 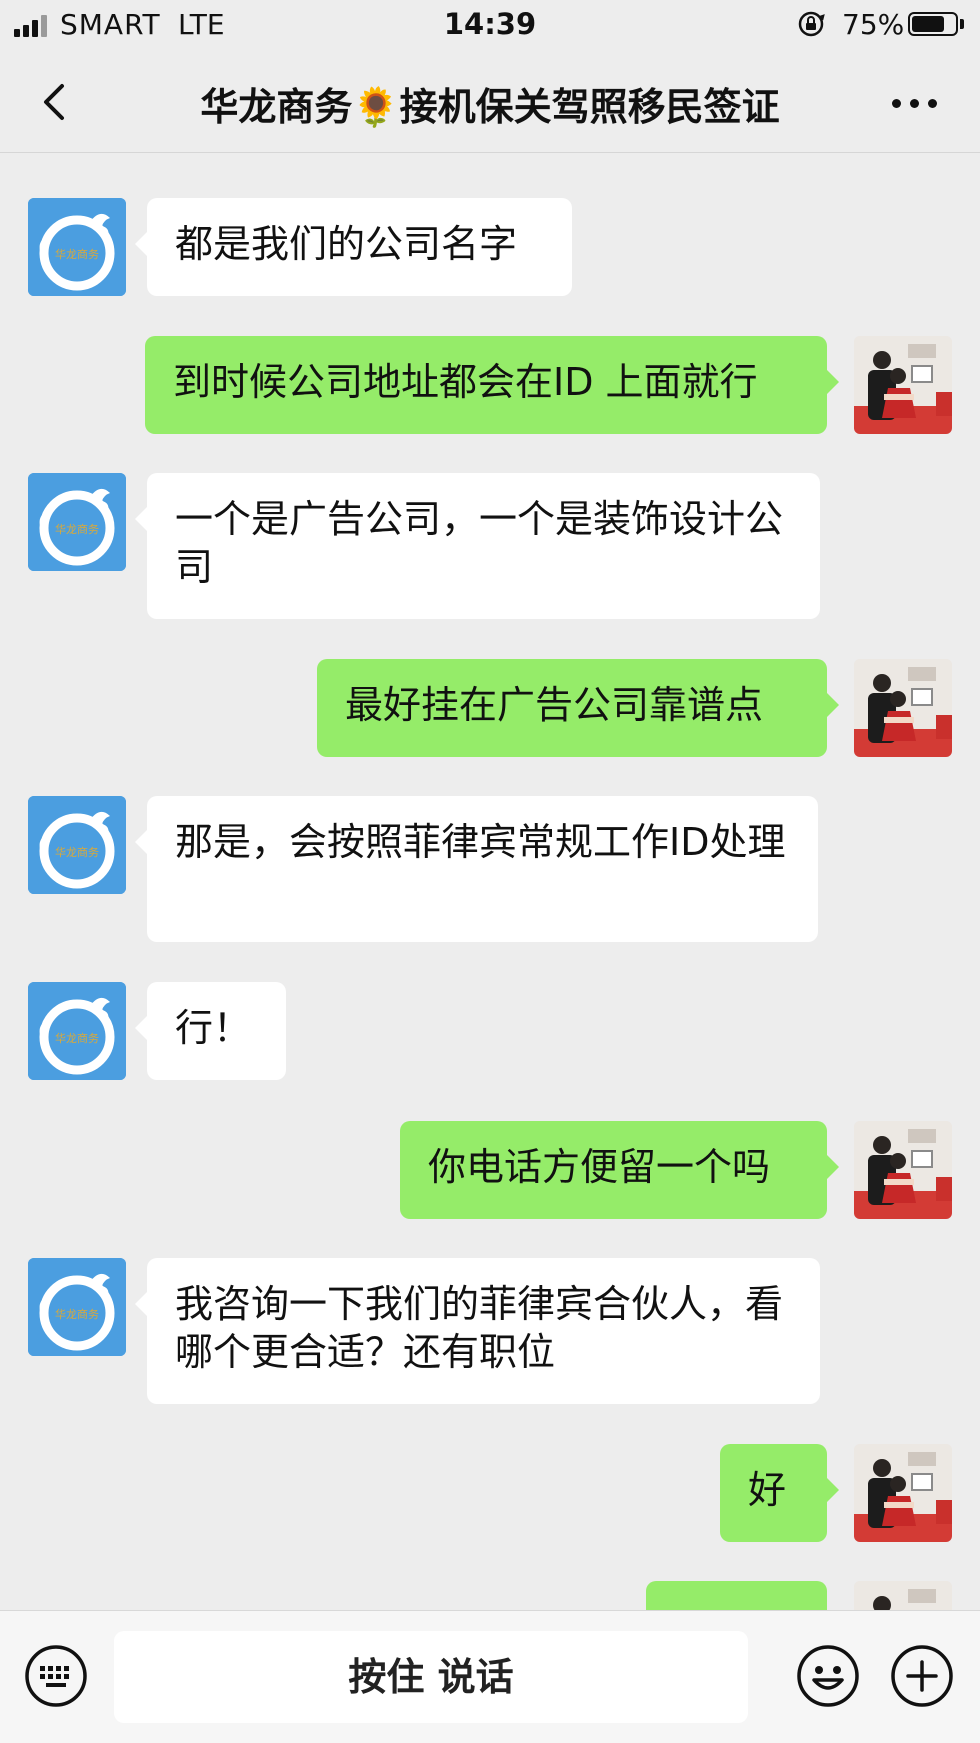 What do you see at coordinates (914, 103) in the screenshot?
I see `more-options-icon` at bounding box center [914, 103].